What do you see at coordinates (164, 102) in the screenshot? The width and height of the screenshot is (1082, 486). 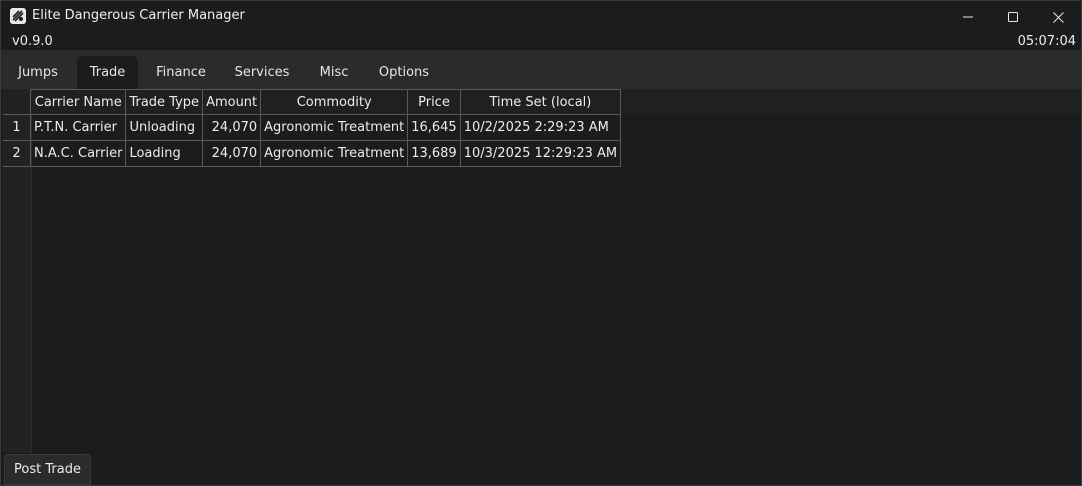 I see `column-header-trade-type: Trade Type` at bounding box center [164, 102].